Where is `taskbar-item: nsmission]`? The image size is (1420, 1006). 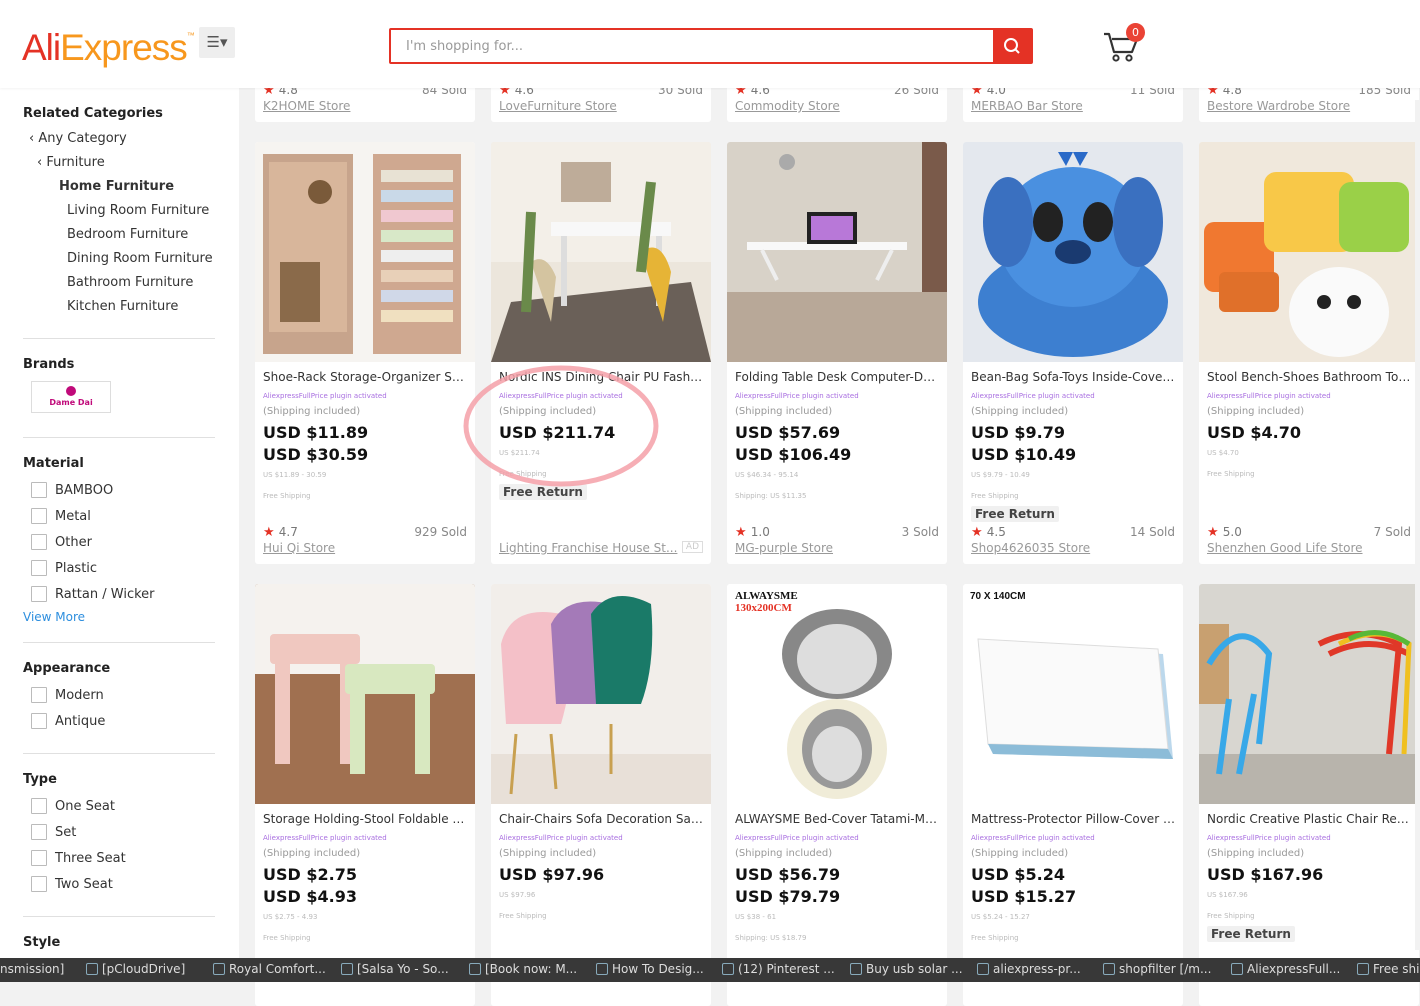 taskbar-item: nsmission] is located at coordinates (32, 969).